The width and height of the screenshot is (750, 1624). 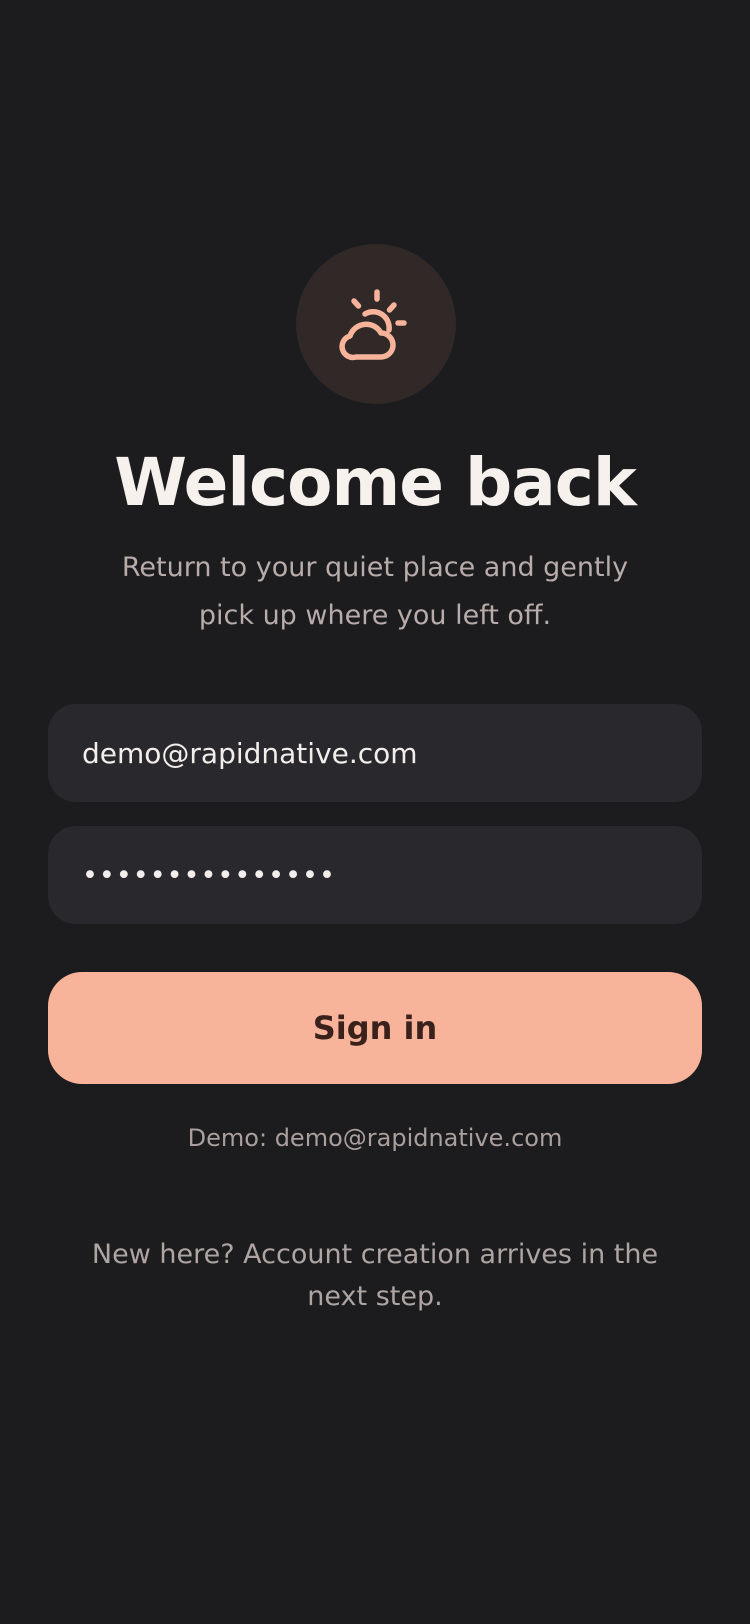 What do you see at coordinates (375, 482) in the screenshot?
I see `page-title: Welcome back` at bounding box center [375, 482].